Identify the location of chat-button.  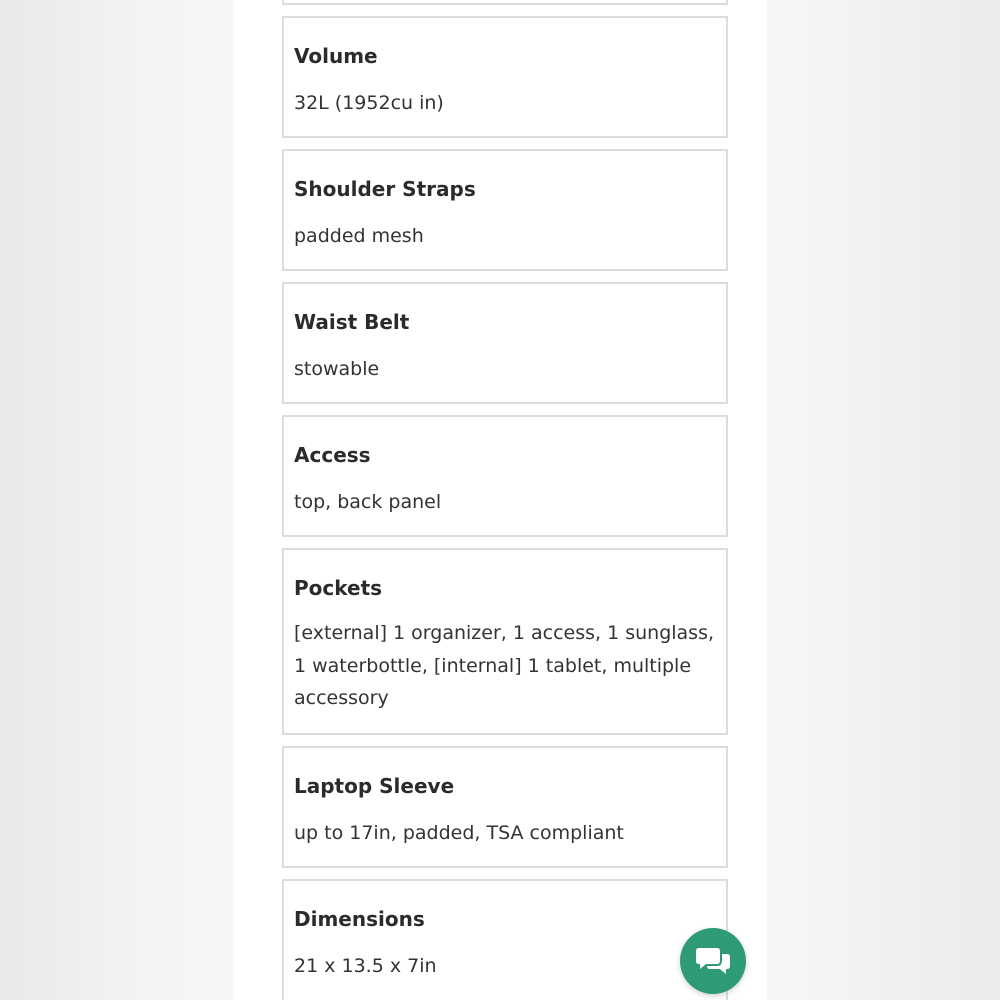
(713, 961).